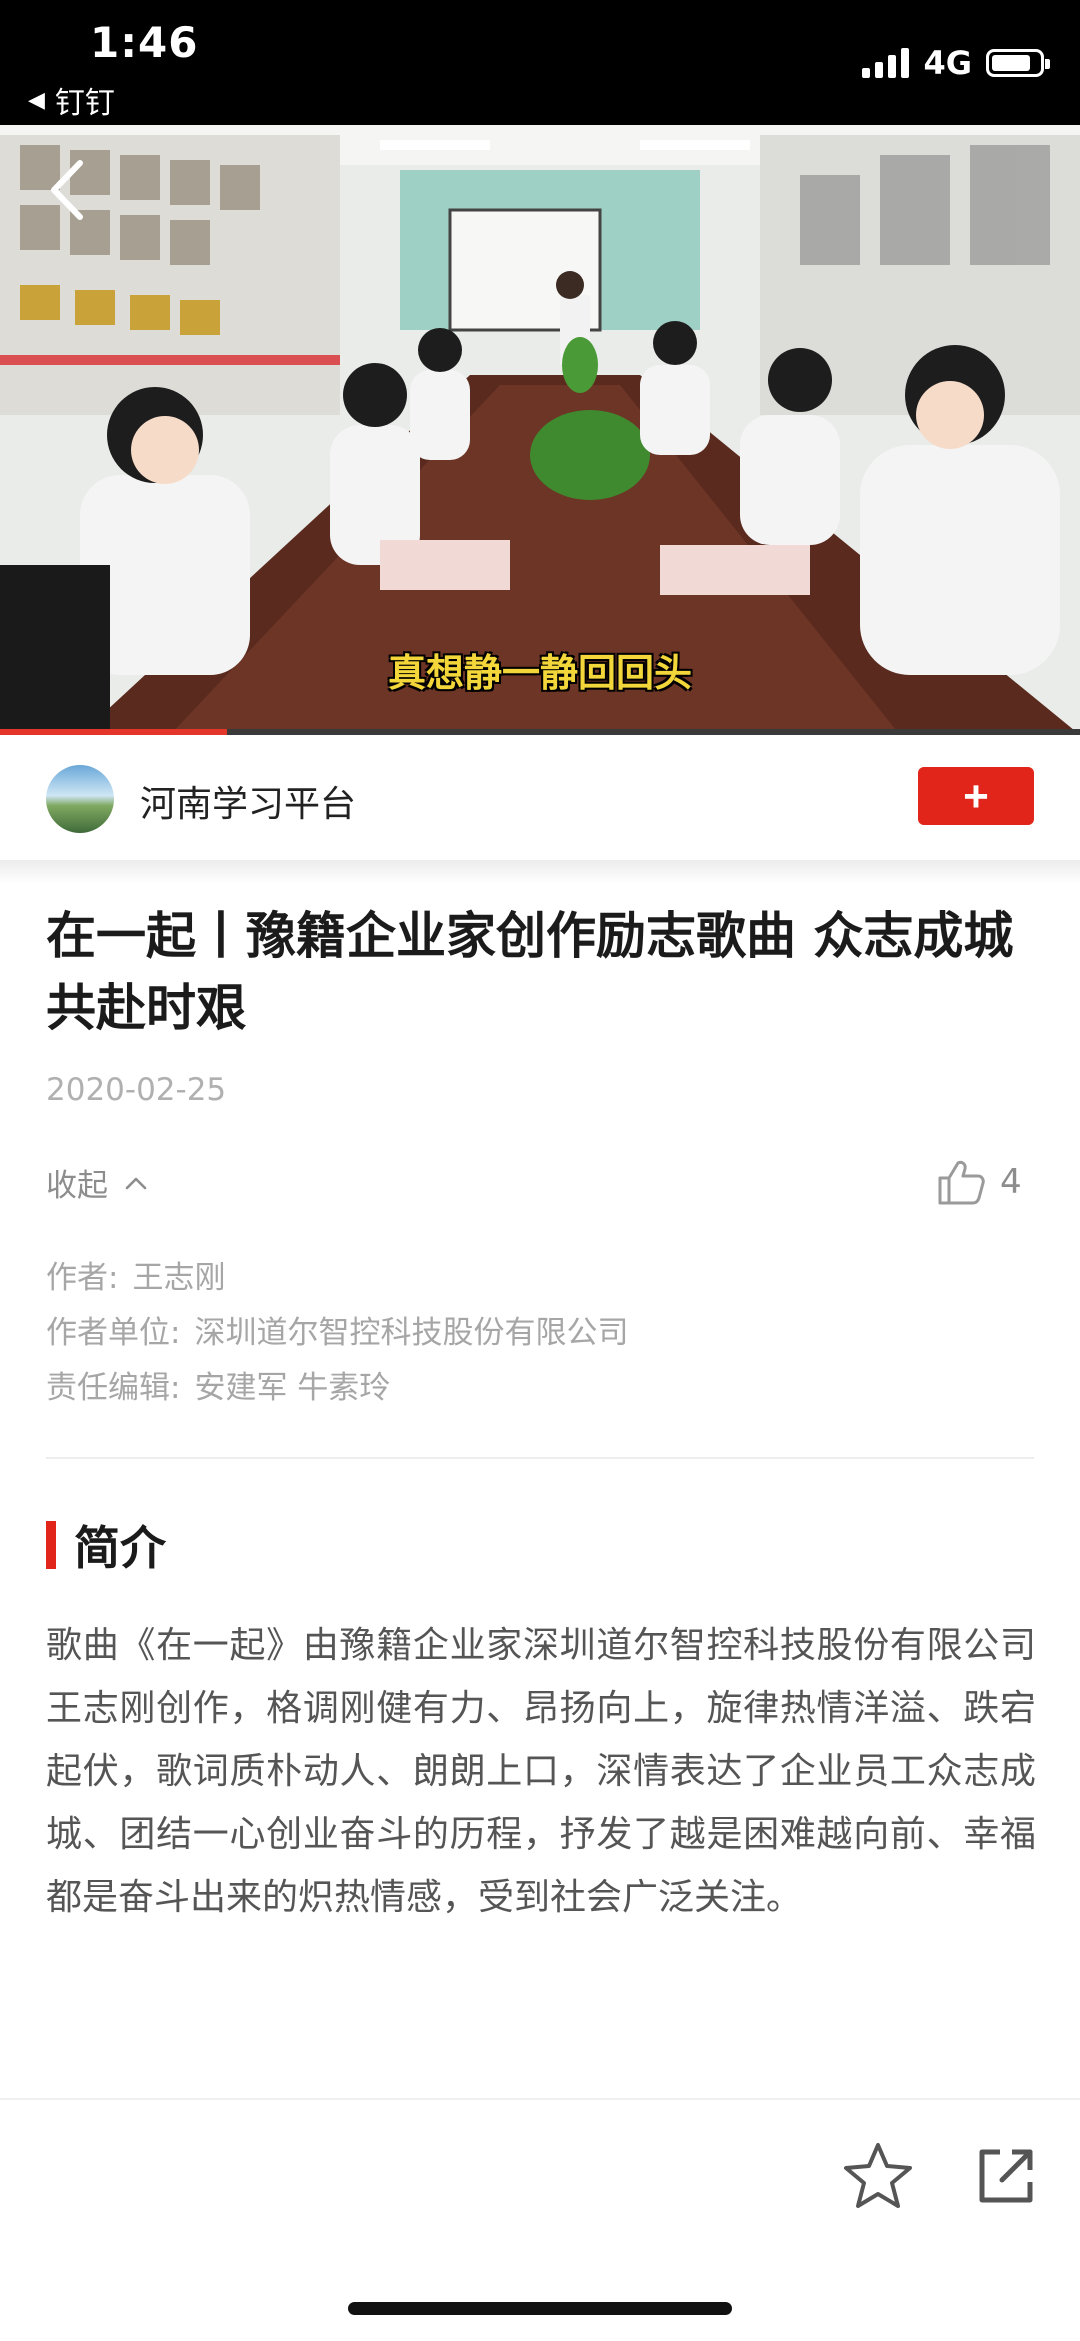 This screenshot has height=2341, width=1080. What do you see at coordinates (539, 673) in the screenshot?
I see `video-subtitle: 真想静一静回回头` at bounding box center [539, 673].